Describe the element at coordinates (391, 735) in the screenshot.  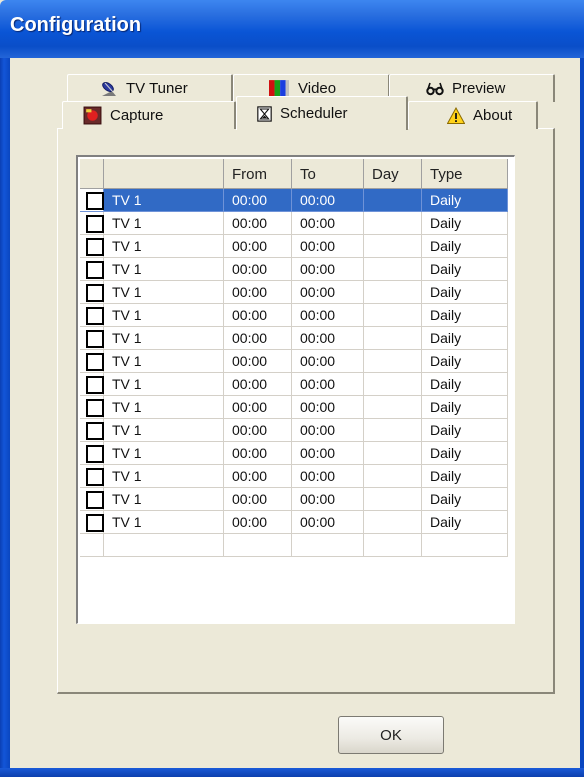
I see `ok-button: OK` at that location.